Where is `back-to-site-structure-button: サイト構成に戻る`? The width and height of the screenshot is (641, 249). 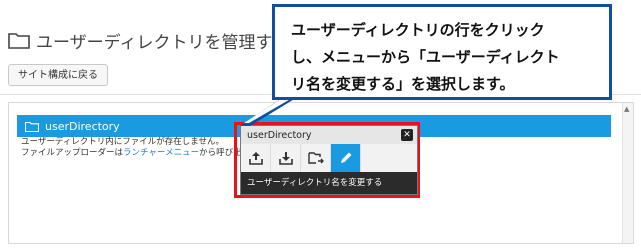
back-to-site-structure-button: サイト構成に戻る is located at coordinates (58, 75).